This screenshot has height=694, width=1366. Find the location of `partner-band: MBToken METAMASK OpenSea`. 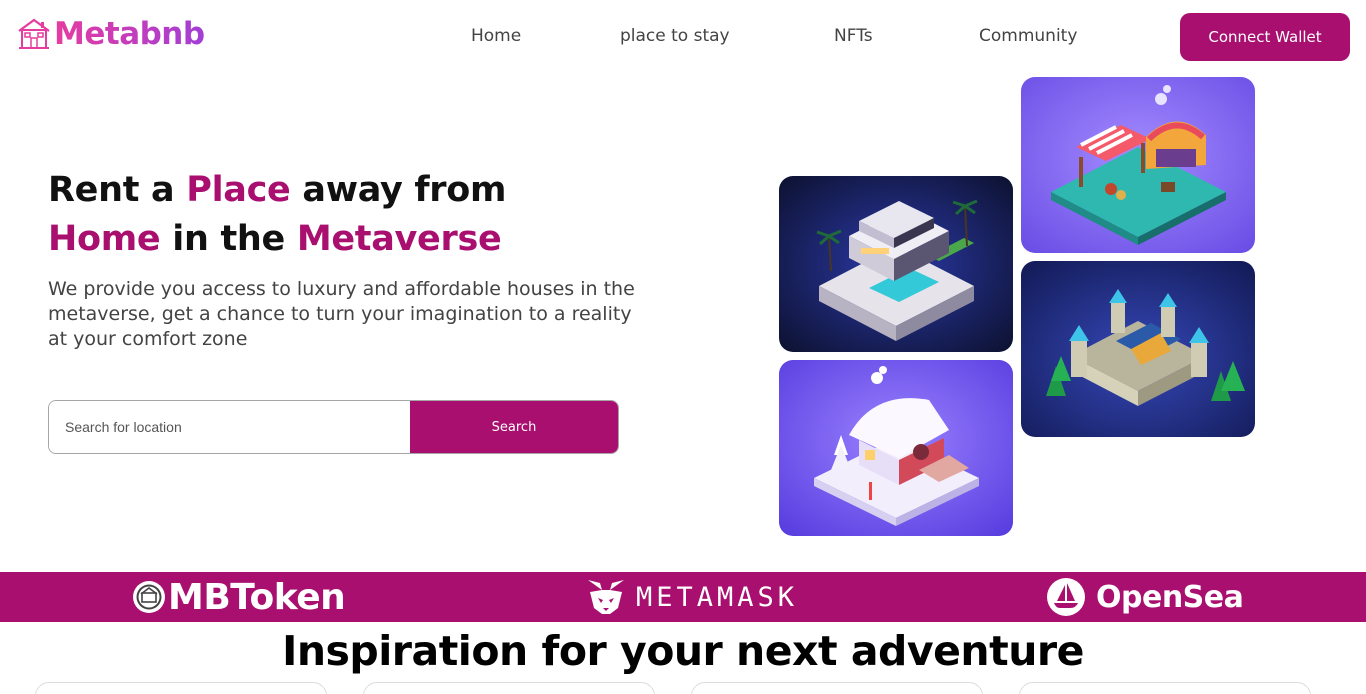

partner-band: MBToken METAMASK OpenSea is located at coordinates (683, 597).